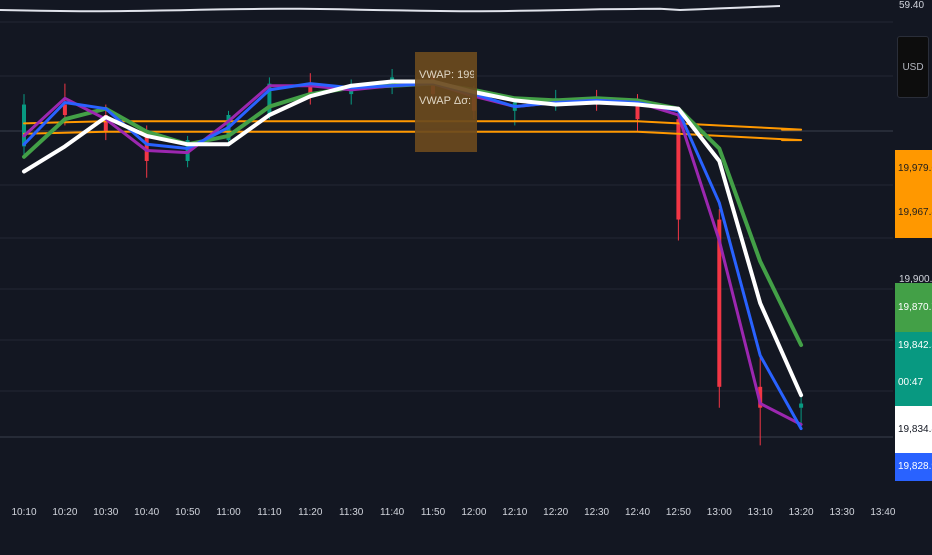 The image size is (932, 555). I want to click on time-tick-label: 13:30, so click(841, 512).